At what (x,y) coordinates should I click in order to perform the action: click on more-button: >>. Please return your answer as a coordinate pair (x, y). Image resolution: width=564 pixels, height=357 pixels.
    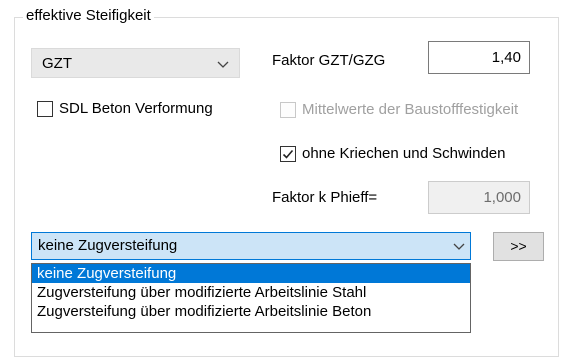
    Looking at the image, I should click on (518, 246).